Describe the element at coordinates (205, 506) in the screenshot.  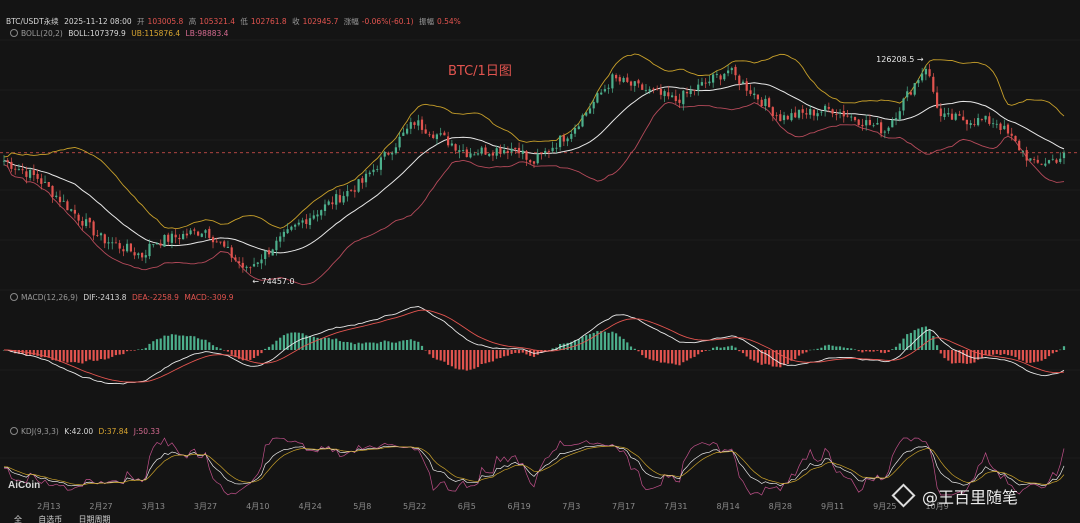
I see `x-tick-label: 3月27` at that location.